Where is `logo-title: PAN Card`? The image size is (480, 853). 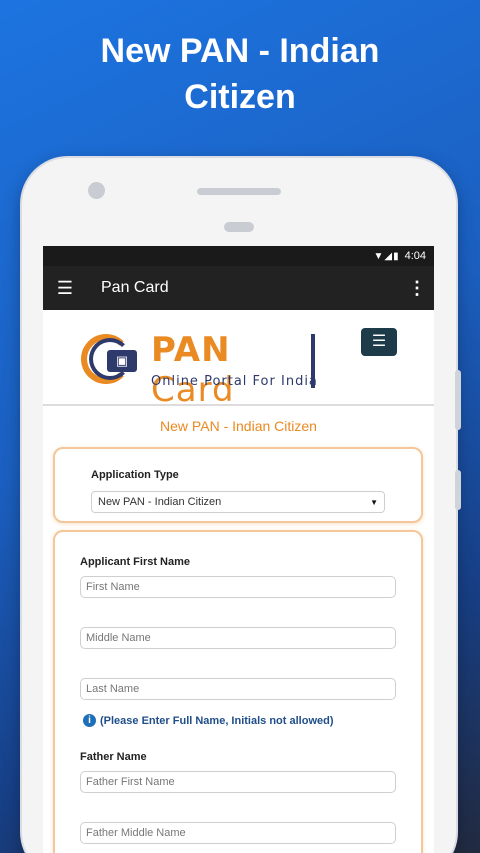
logo-title: PAN Card is located at coordinates (236, 370).